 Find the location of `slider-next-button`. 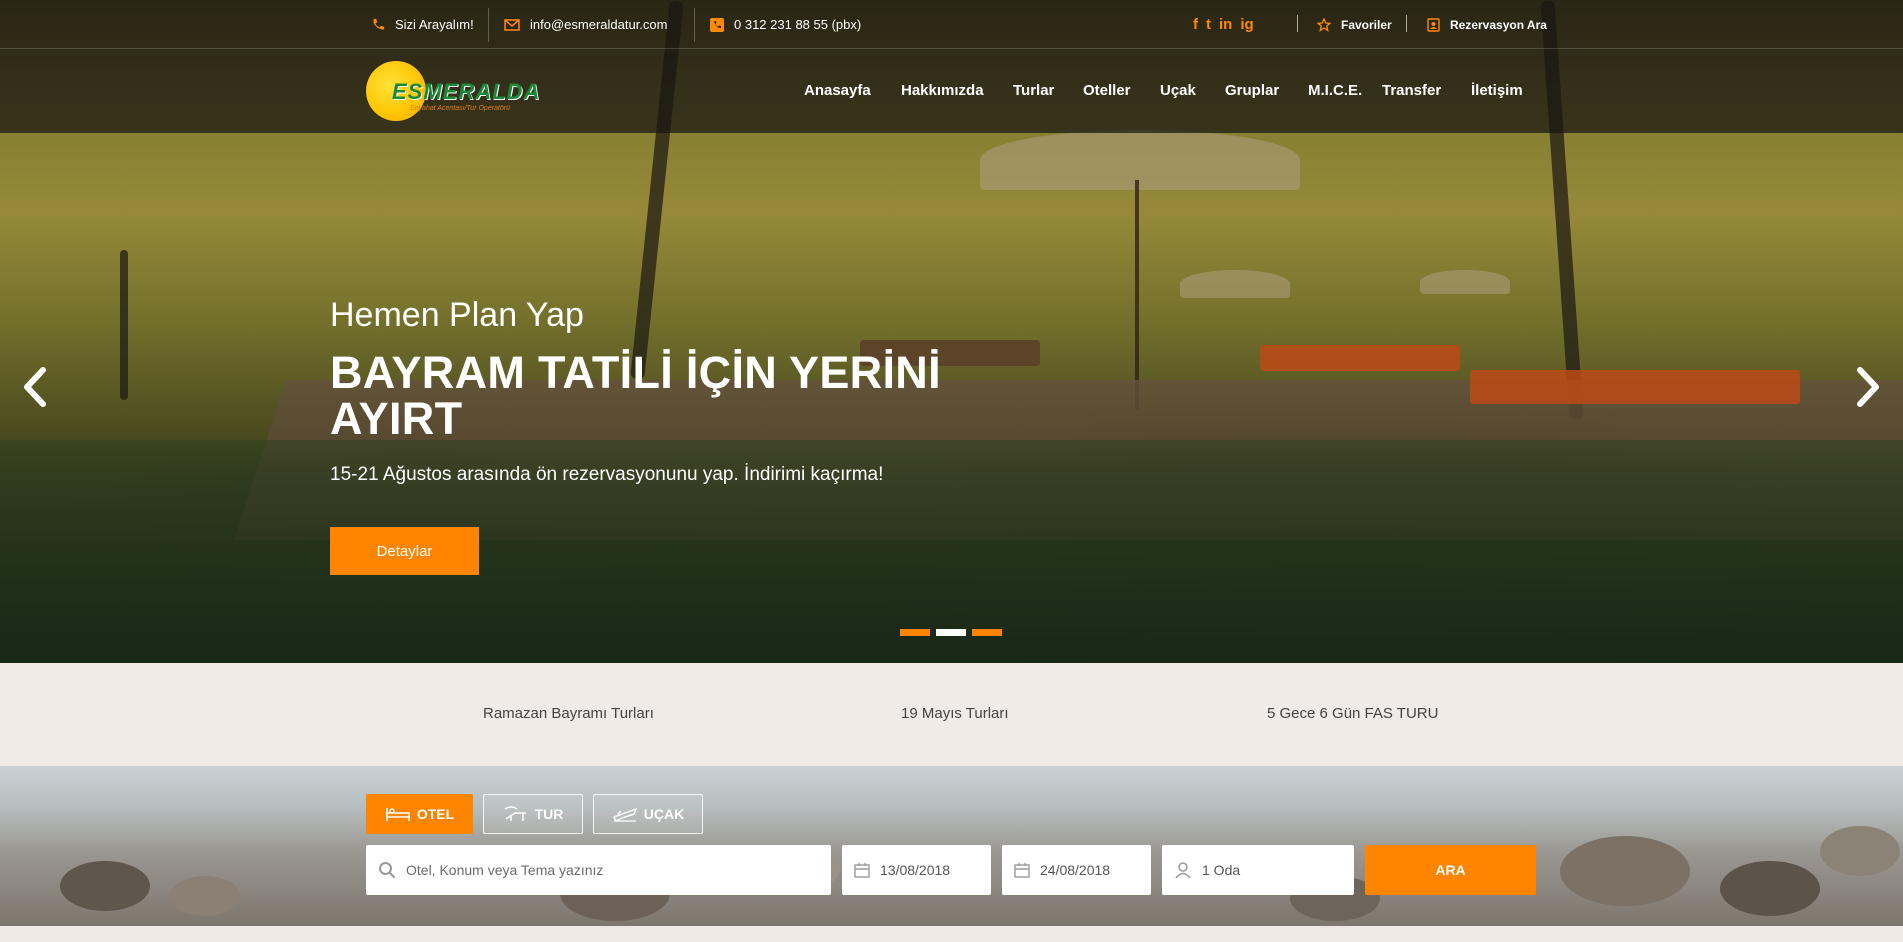

slider-next-button is located at coordinates (1869, 387).